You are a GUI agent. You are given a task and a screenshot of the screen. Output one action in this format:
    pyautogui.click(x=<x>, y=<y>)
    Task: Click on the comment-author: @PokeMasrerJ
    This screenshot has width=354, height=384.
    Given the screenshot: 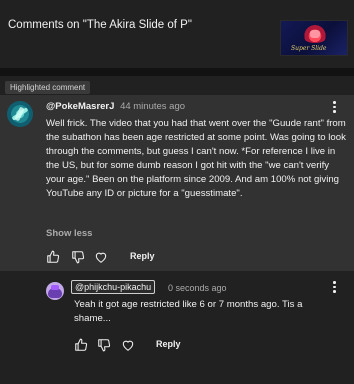 What is the action you would take?
    pyautogui.click(x=80, y=106)
    